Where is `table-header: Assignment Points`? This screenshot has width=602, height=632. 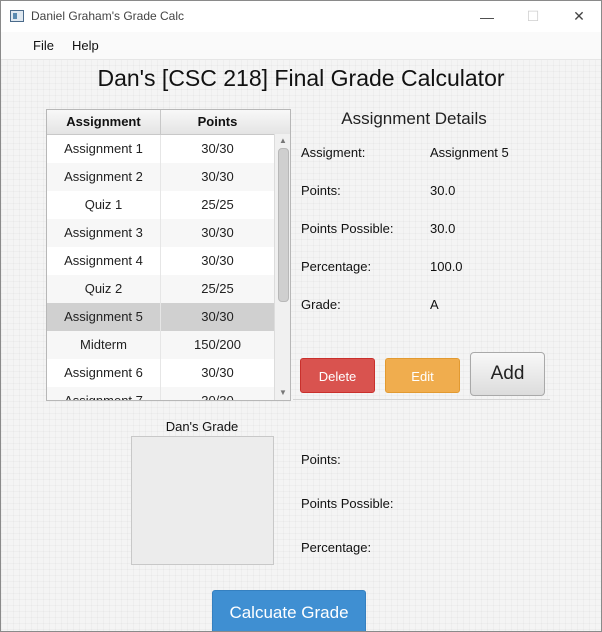 table-header: Assignment Points is located at coordinates (160, 122).